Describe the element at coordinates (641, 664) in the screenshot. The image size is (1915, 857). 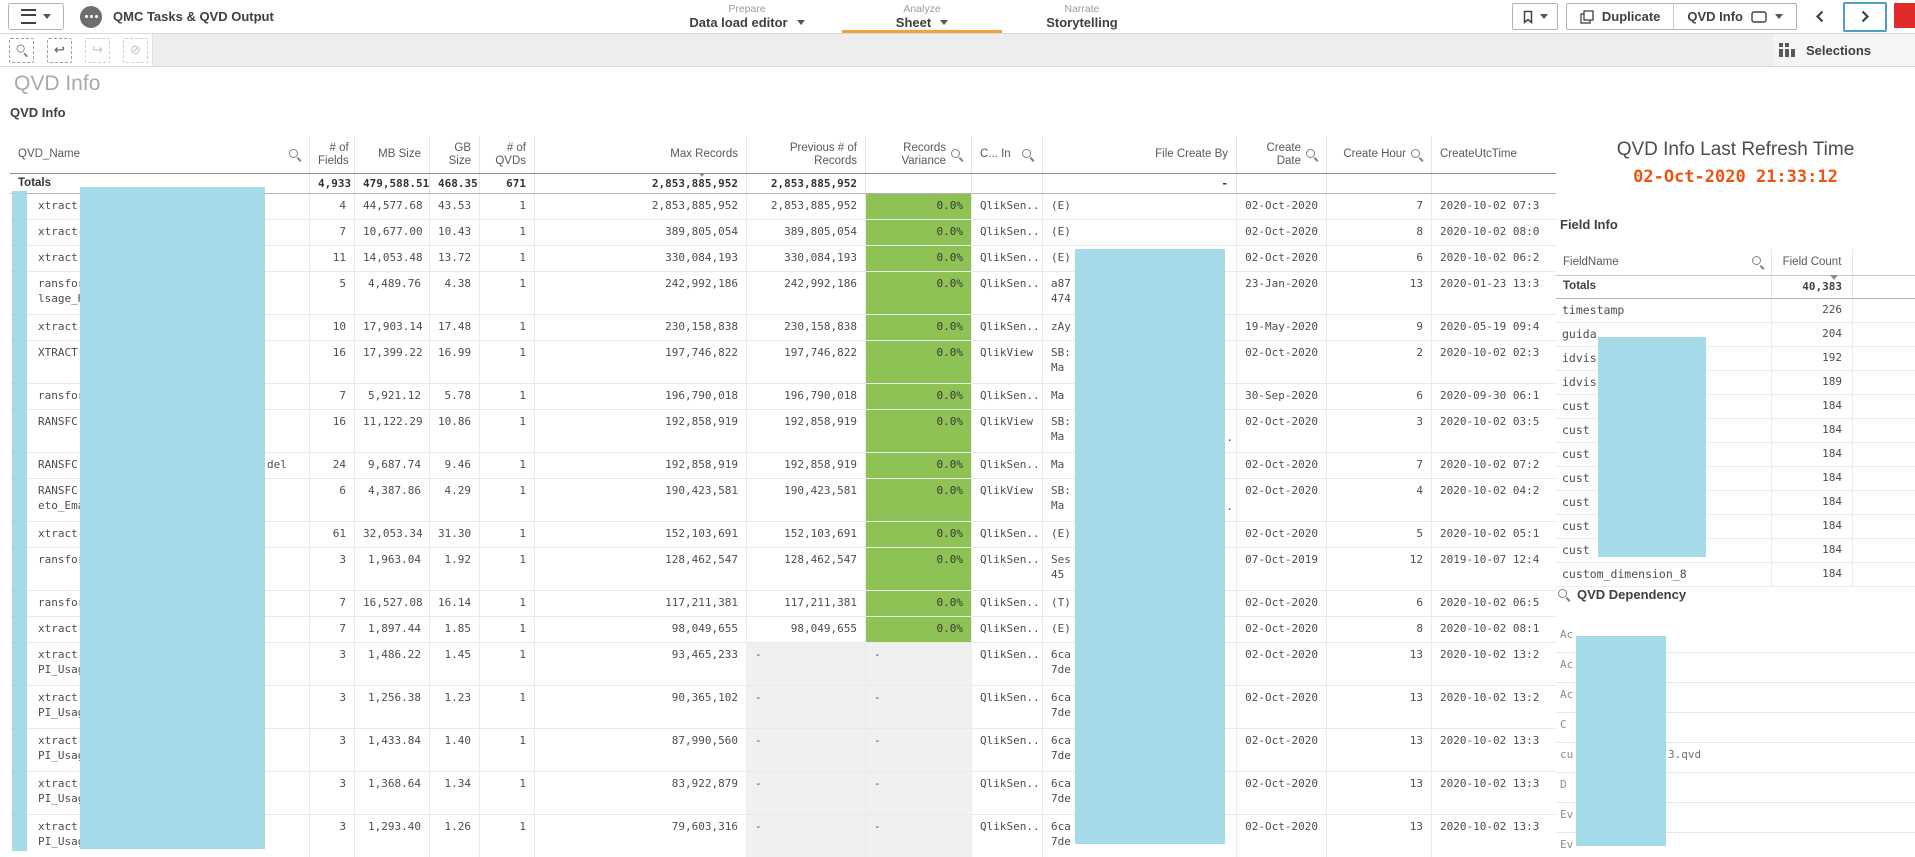
I see `max-records-cell: 93,465,233` at that location.